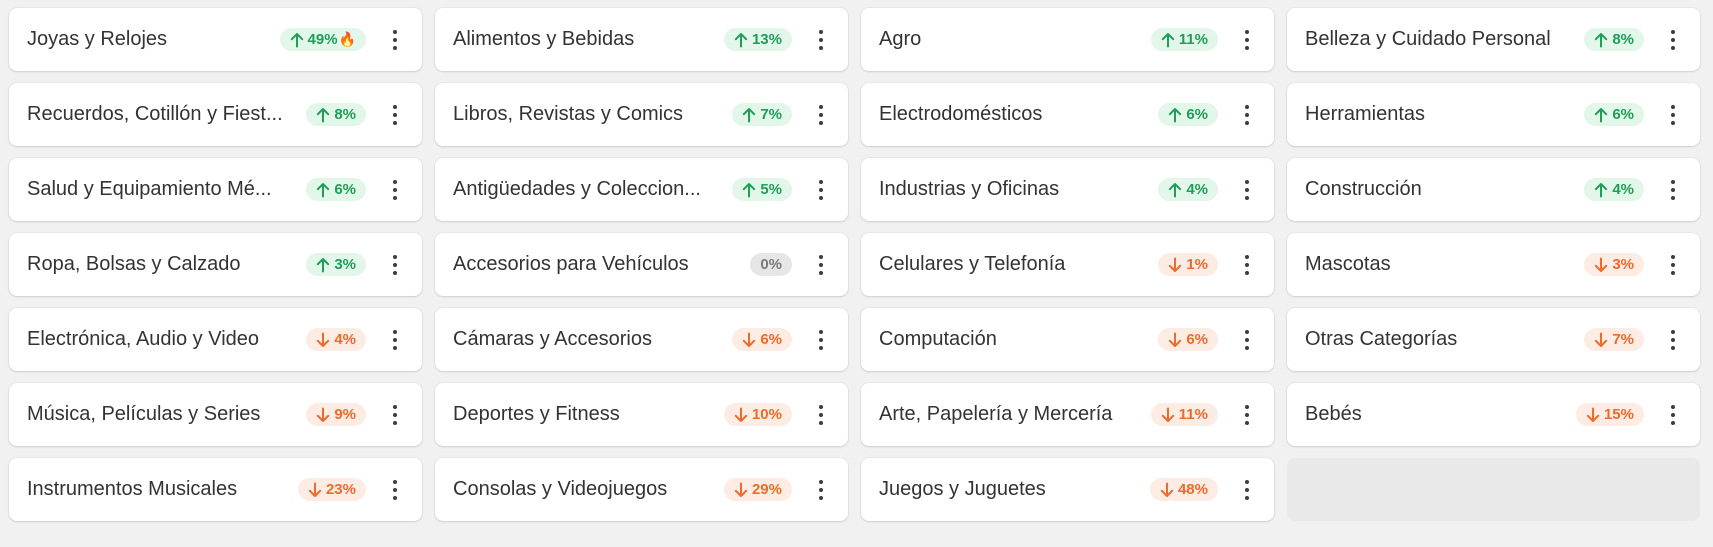 The width and height of the screenshot is (1713, 547). I want to click on category-card: Belleza y Cuidado Personal 8%, so click(1493, 39).